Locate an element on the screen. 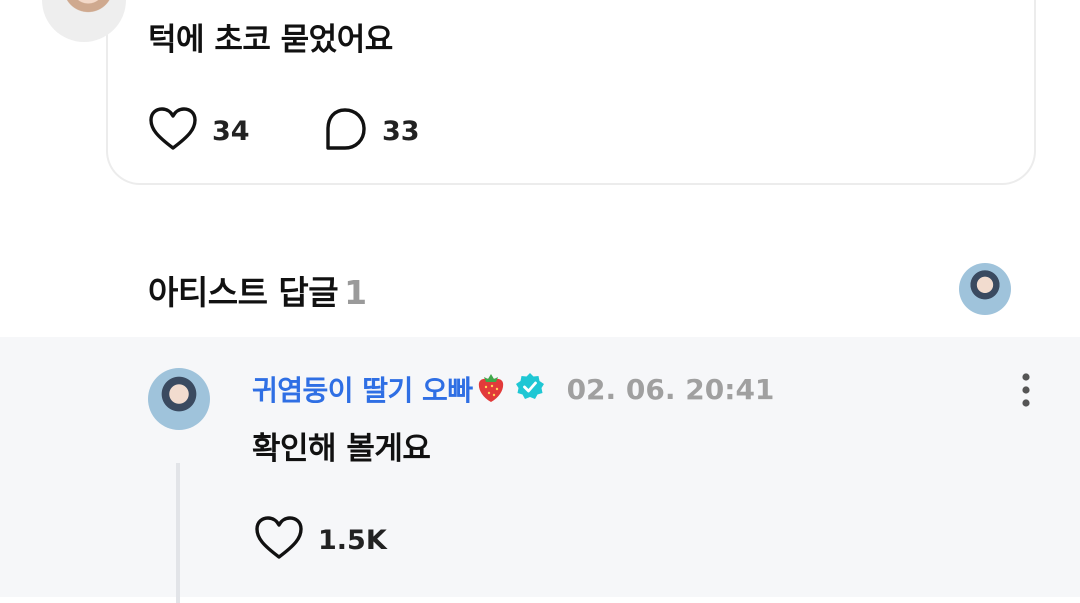 This screenshot has height=603, width=1080. more-options-button is located at coordinates (1026, 391).